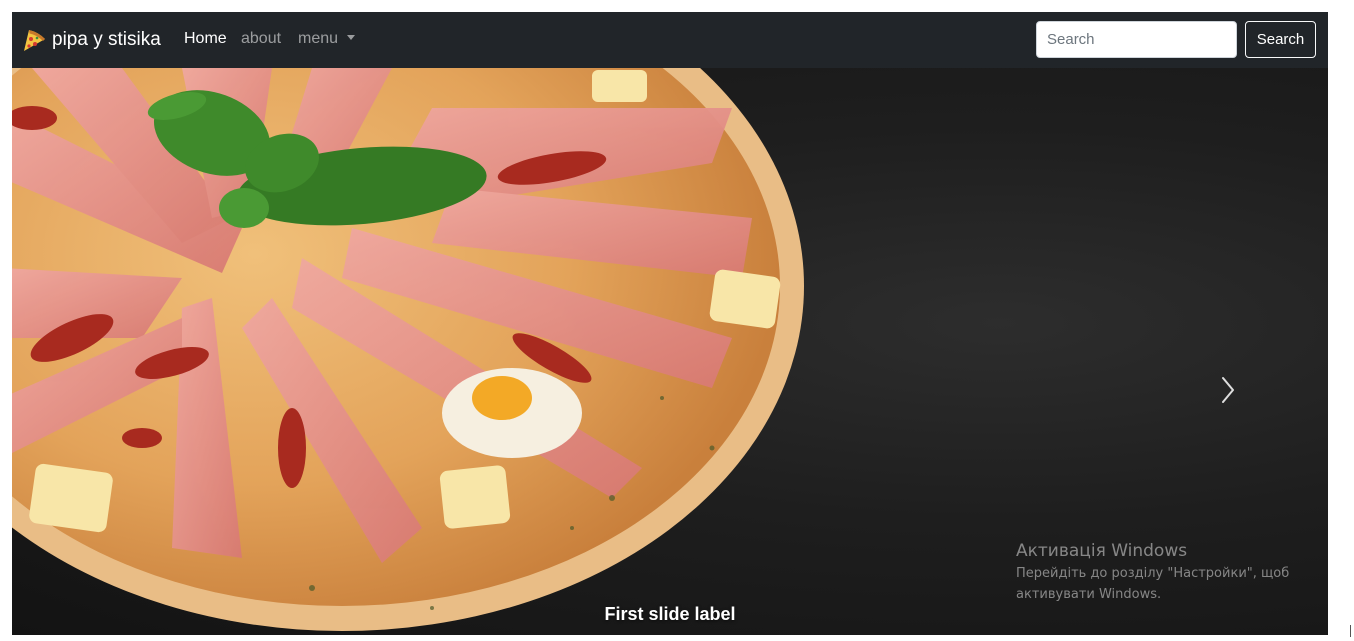 This screenshot has height=641, width=1354. I want to click on slide-caption: First slide label, so click(670, 614).